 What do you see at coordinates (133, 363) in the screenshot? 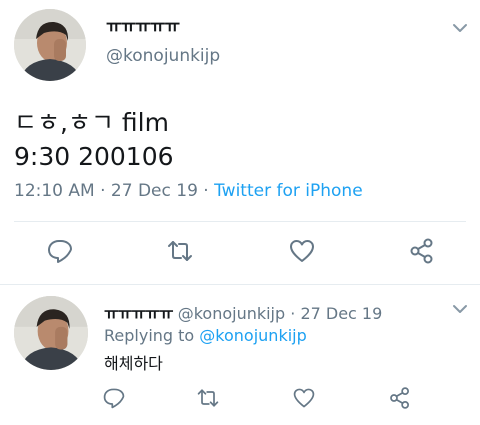
I see `reply-text: 해체하다` at bounding box center [133, 363].